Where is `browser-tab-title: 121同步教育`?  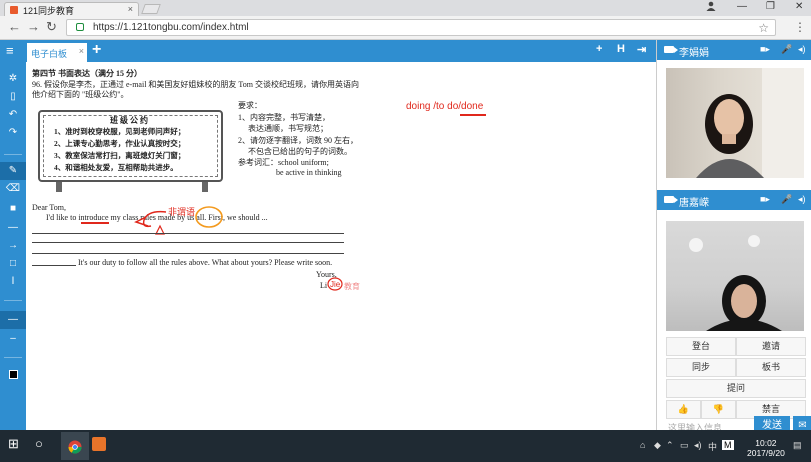 browser-tab-title: 121同步教育 is located at coordinates (49, 11).